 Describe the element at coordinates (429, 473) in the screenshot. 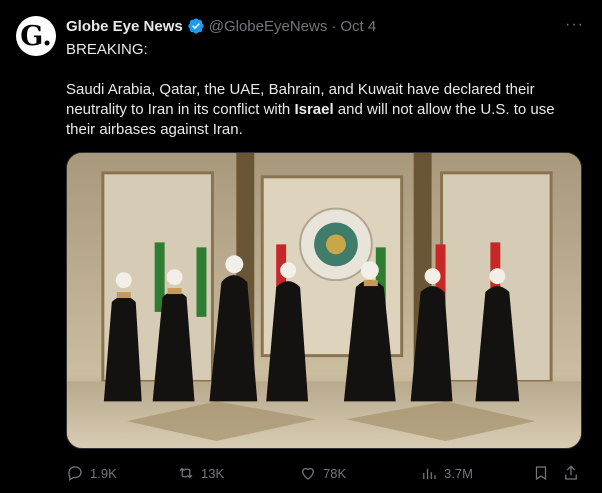

I see `views-chart-icon` at that location.